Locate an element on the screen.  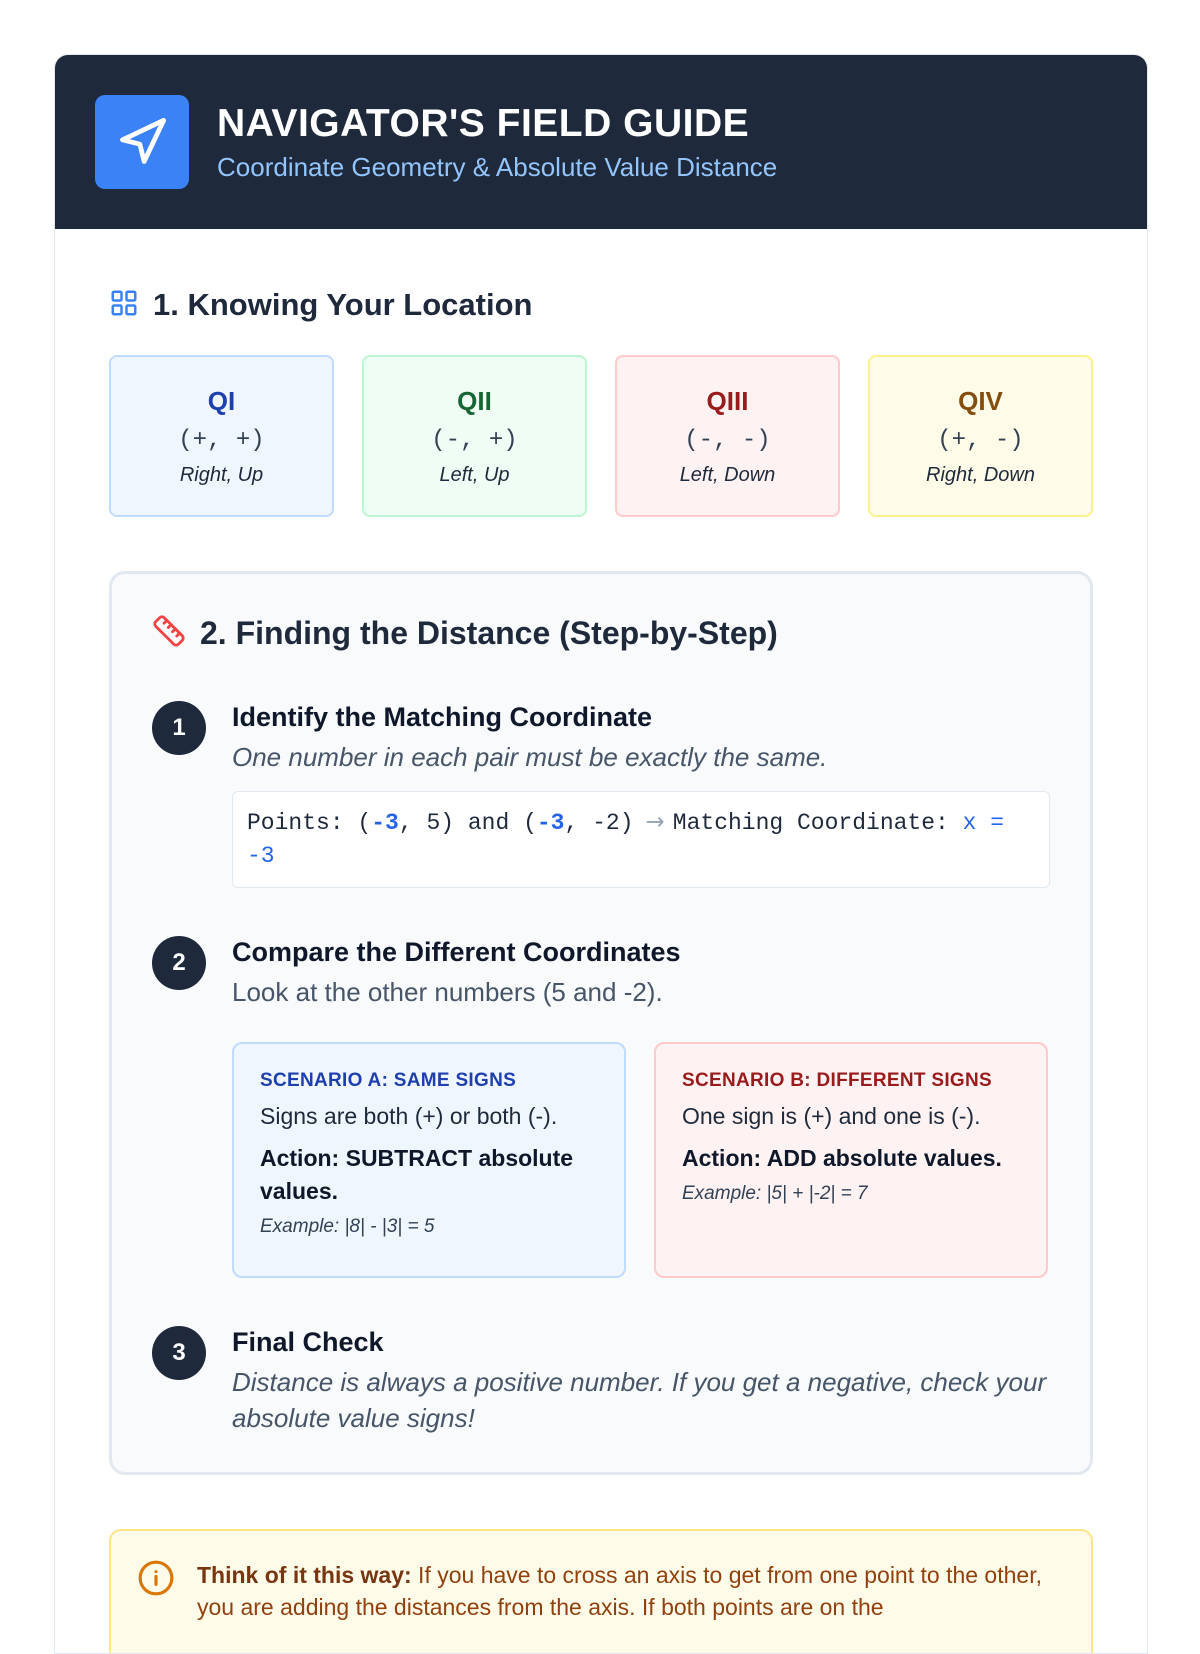
quadrant-card-q3: QIII (-, -) Left, Down is located at coordinates (727, 436).